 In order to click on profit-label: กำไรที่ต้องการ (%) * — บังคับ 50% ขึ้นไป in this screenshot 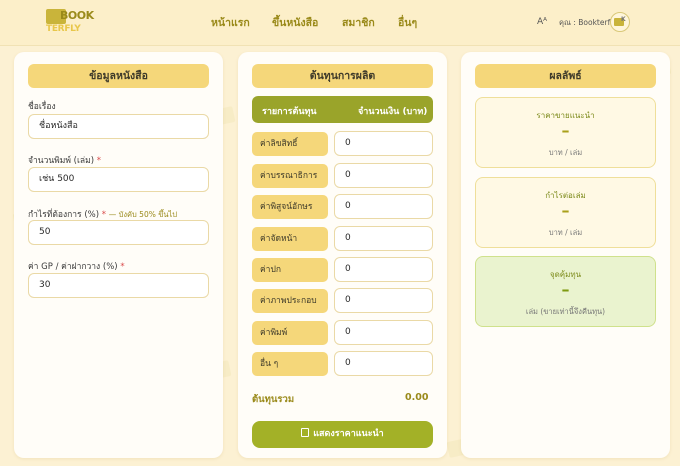, I will do `click(102, 214)`.